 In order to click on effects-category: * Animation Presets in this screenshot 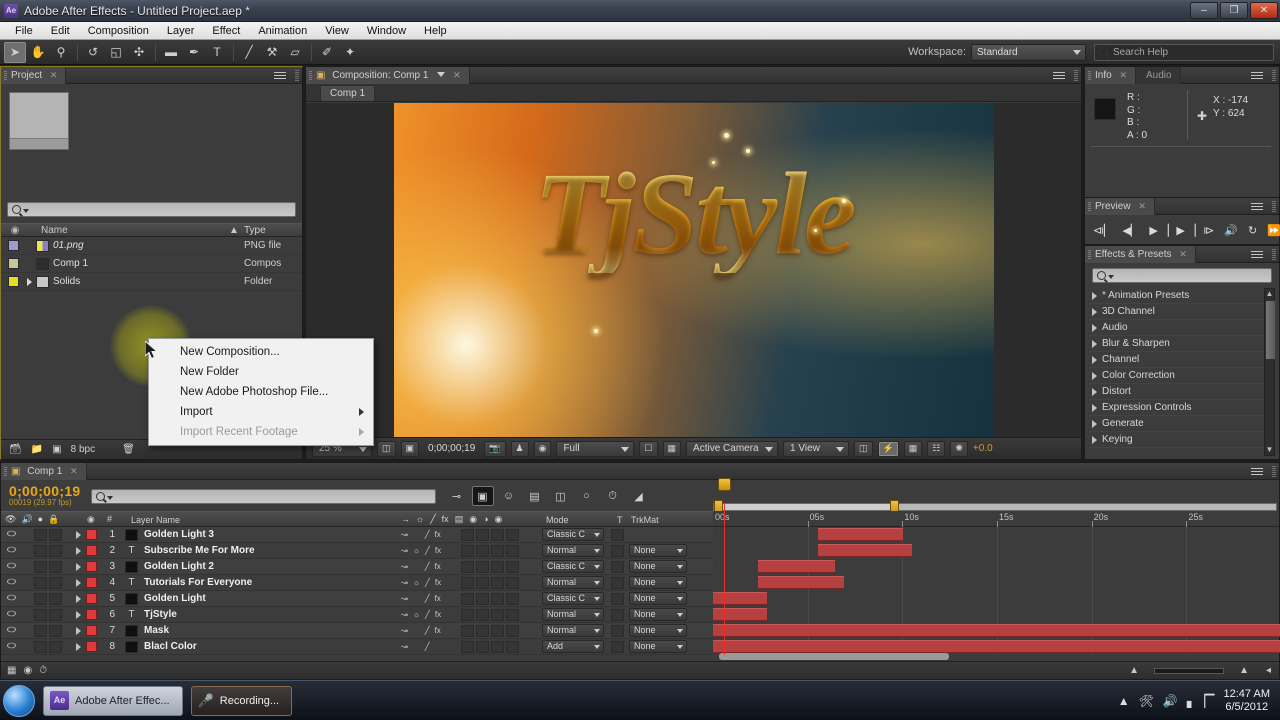, I will do `click(1182, 296)`.